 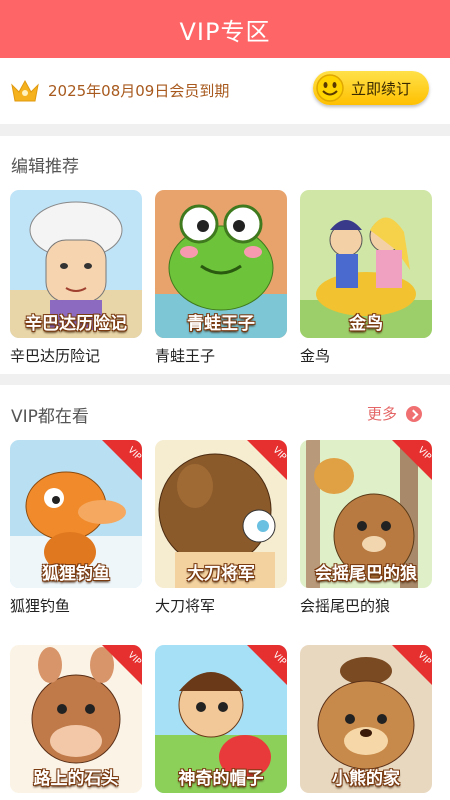 What do you see at coordinates (414, 413) in the screenshot?
I see `chevron-right-icon` at bounding box center [414, 413].